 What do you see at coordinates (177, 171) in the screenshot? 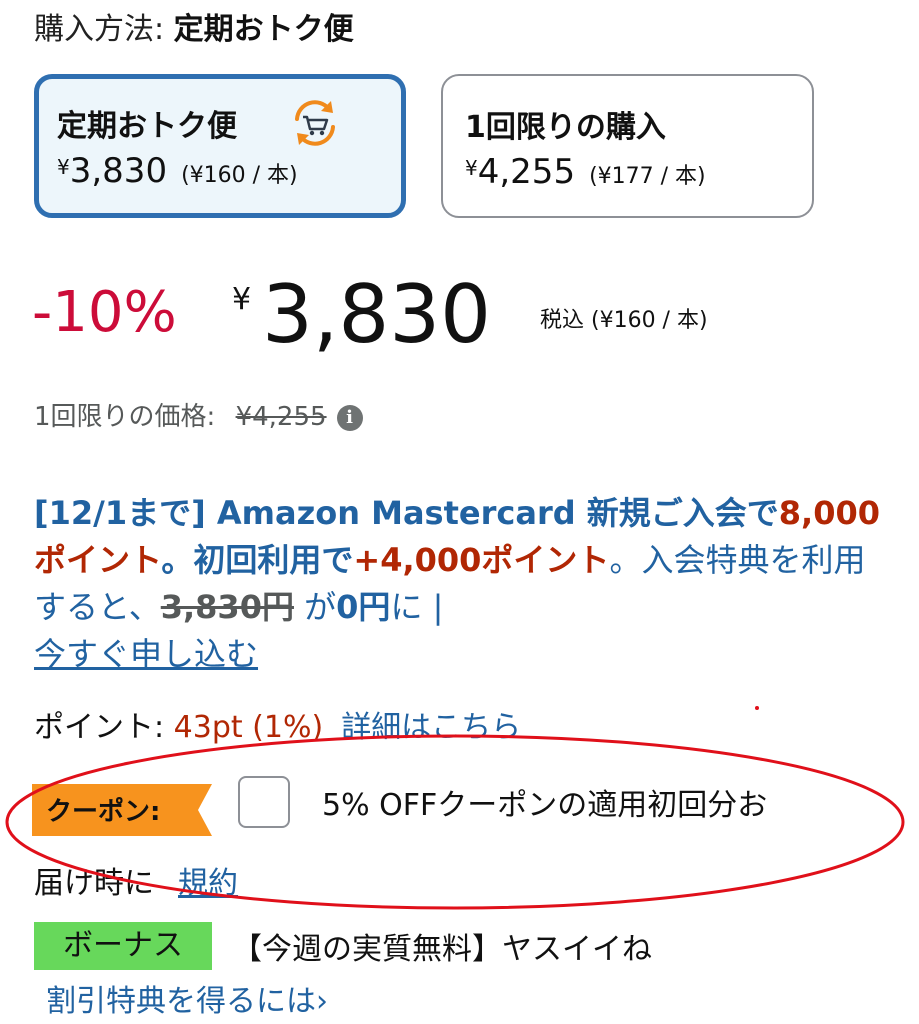
I see `subscription-option-price: ¥3,830 (¥160 / 本)` at bounding box center [177, 171].